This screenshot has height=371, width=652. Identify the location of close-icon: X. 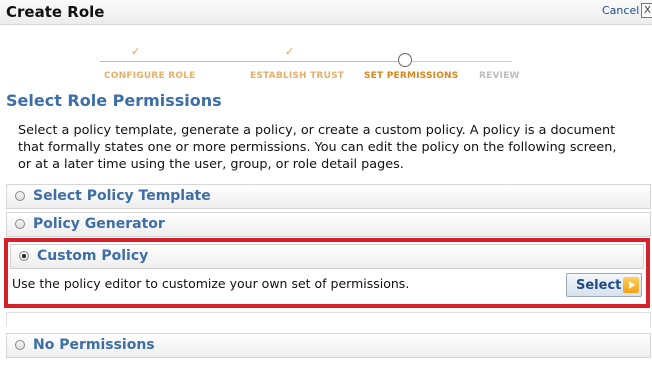
(646, 10).